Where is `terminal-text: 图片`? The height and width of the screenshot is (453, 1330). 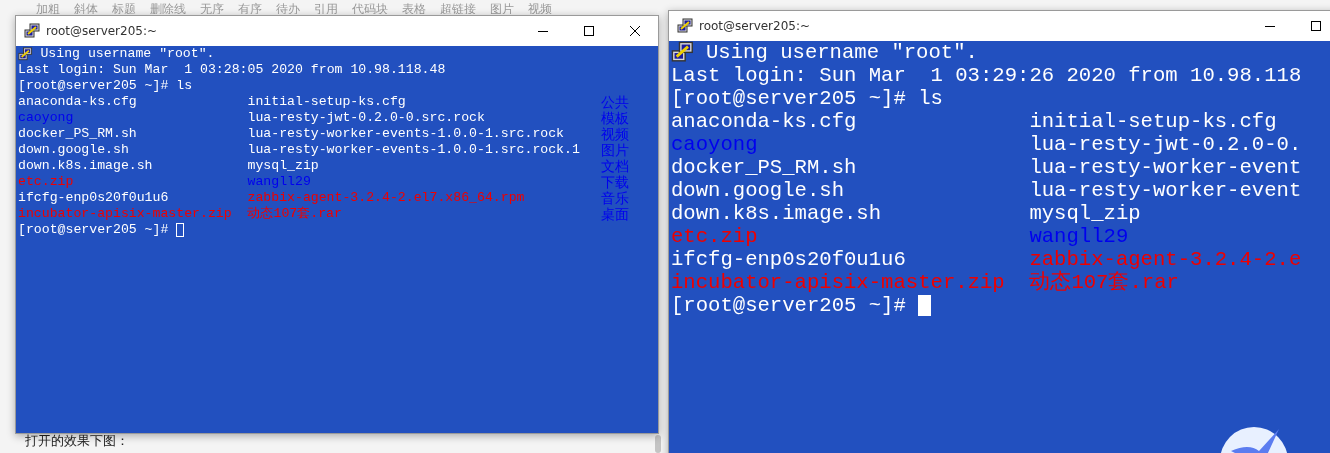
terminal-text: 图片 is located at coordinates (615, 150).